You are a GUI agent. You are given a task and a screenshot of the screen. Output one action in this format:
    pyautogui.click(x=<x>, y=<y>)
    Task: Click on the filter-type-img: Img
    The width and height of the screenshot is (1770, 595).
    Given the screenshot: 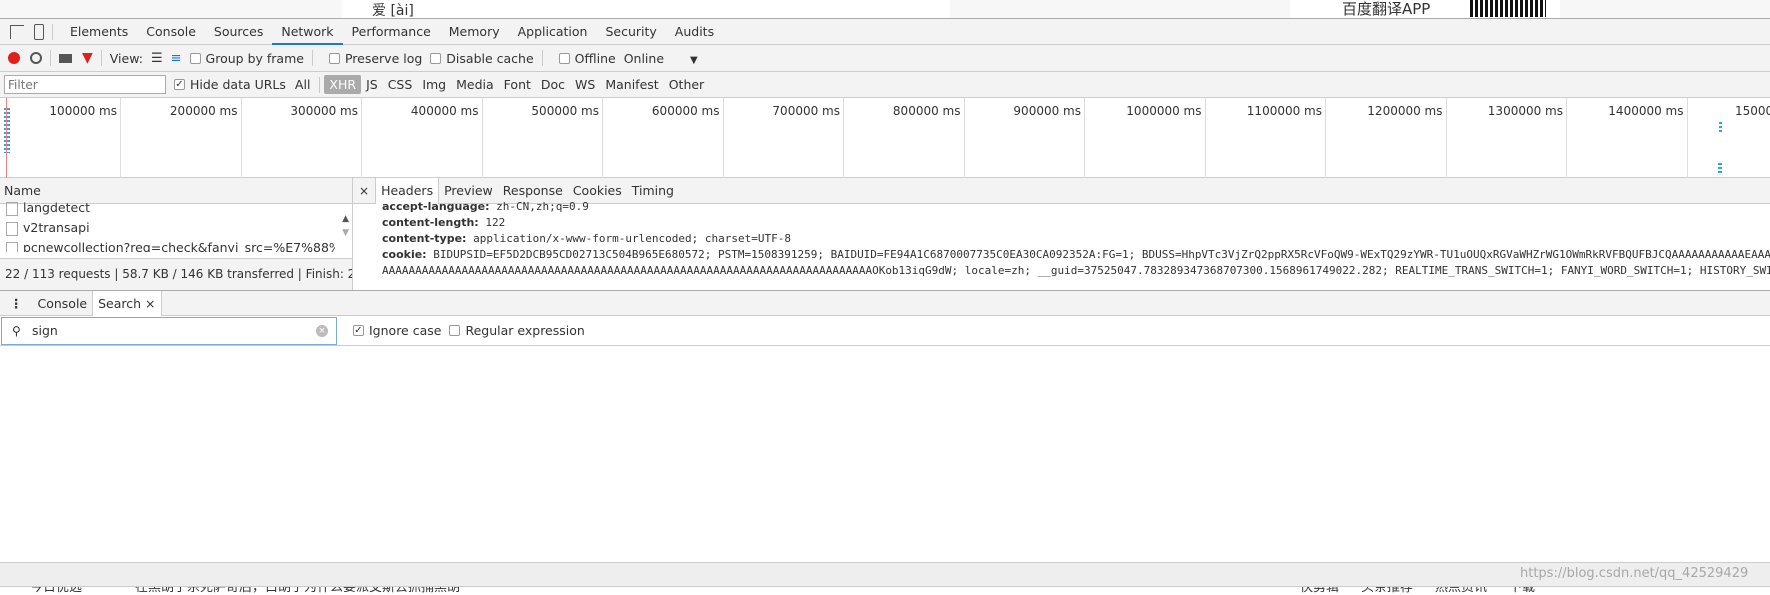 What is the action you would take?
    pyautogui.click(x=434, y=84)
    